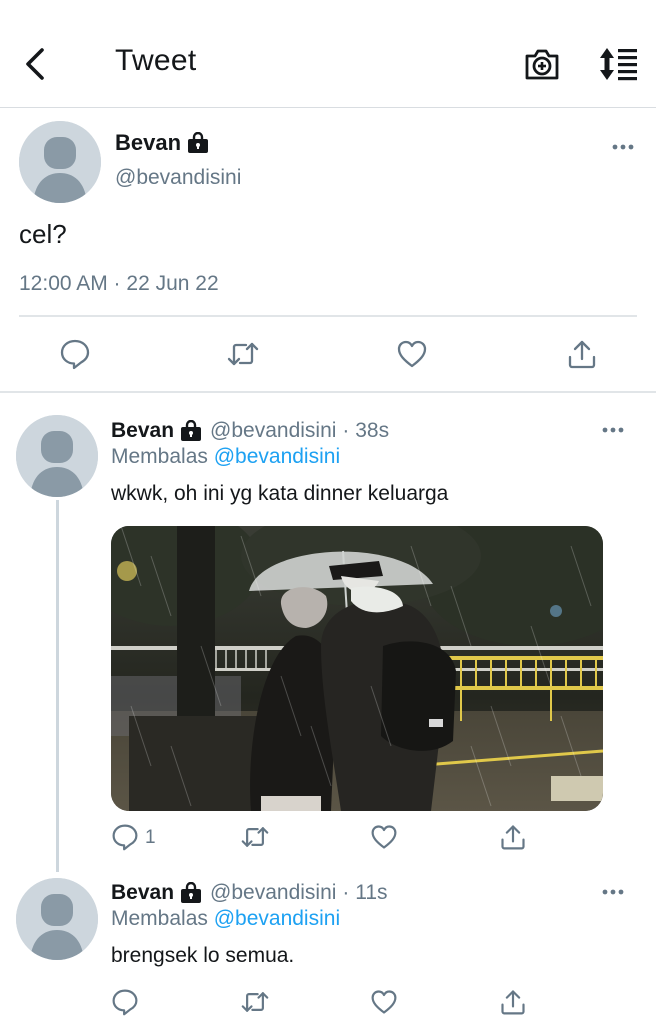 Image resolution: width=656 pixels, height=1024 pixels. I want to click on author-name-text: Bevan, so click(148, 142).